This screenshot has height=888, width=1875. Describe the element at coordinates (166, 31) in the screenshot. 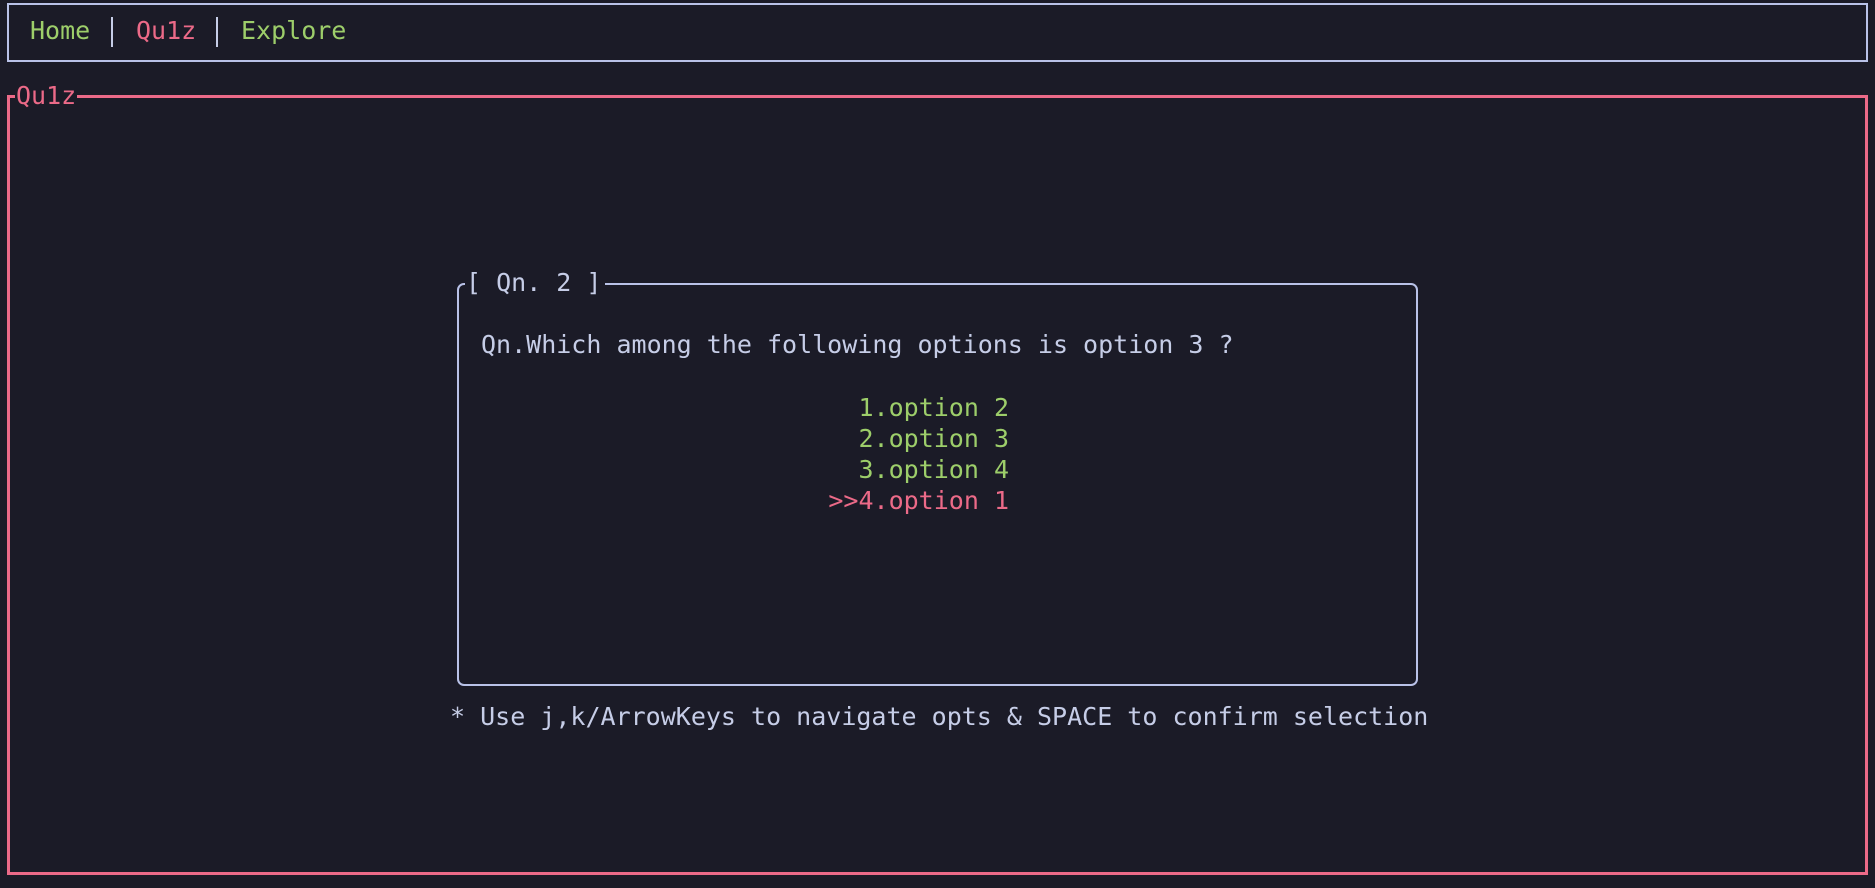

I see `nav-item-quiz: Qu1z` at that location.